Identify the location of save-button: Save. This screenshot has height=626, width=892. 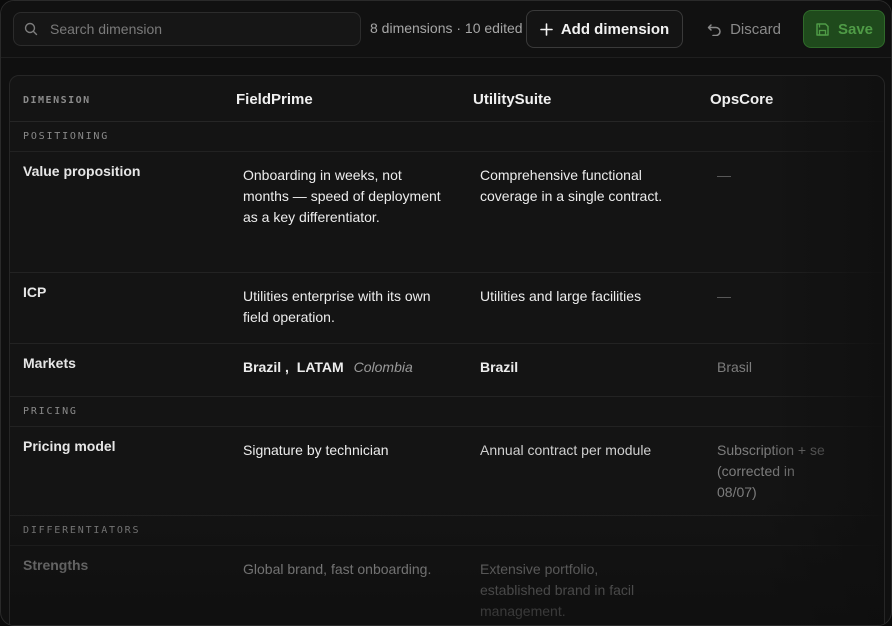
(844, 29).